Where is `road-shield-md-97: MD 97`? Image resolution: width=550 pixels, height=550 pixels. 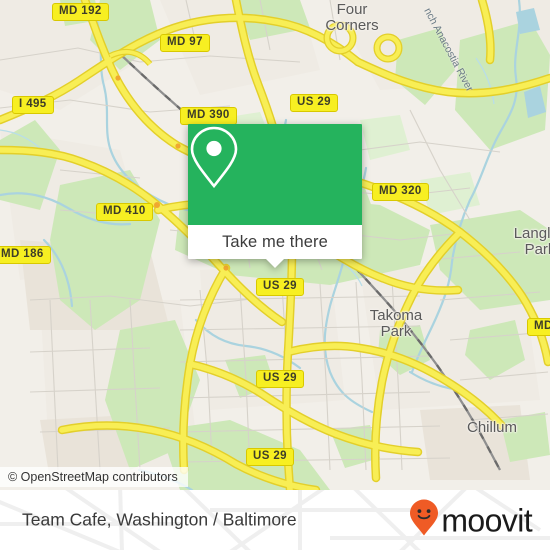 road-shield-md-97: MD 97 is located at coordinates (185, 43).